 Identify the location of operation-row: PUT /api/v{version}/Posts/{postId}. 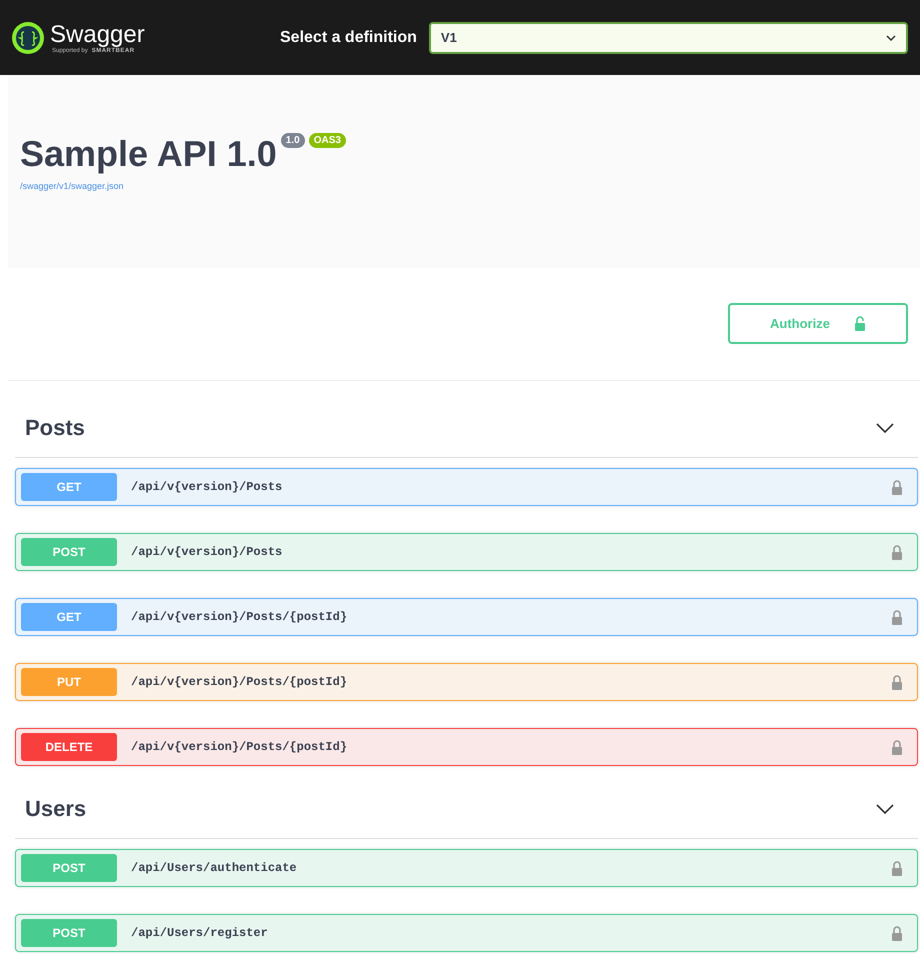
(466, 682).